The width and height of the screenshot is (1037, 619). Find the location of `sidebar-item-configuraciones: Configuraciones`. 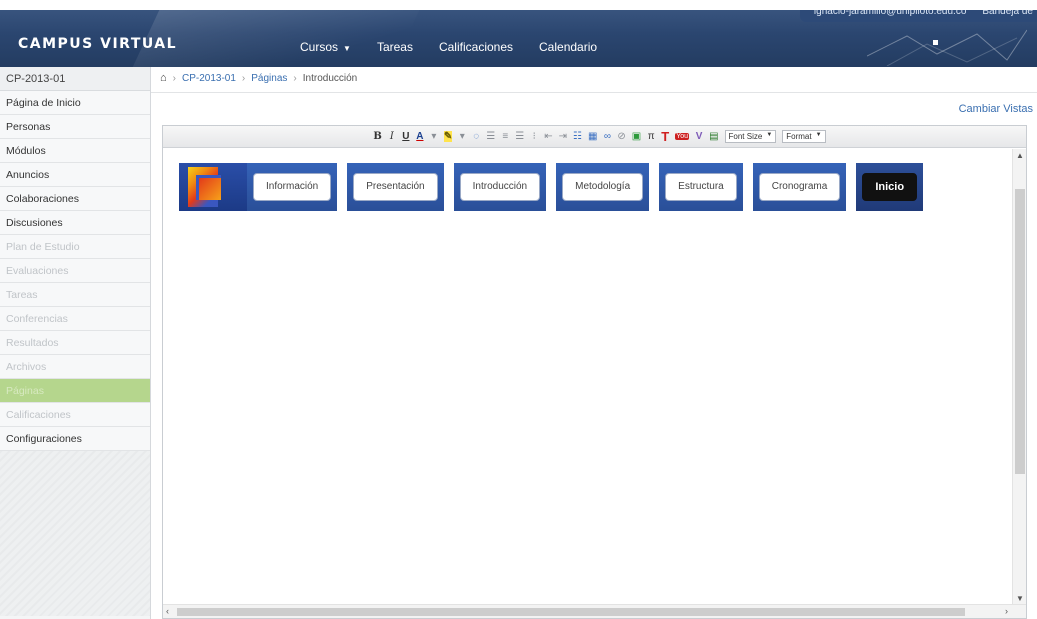

sidebar-item-configuraciones: Configuraciones is located at coordinates (75, 439).